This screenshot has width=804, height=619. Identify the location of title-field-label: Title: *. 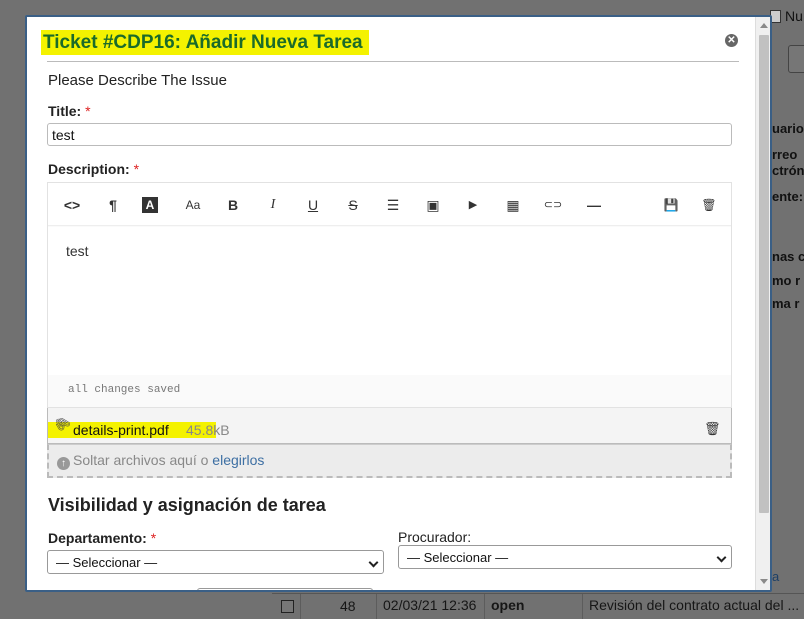
(69, 111).